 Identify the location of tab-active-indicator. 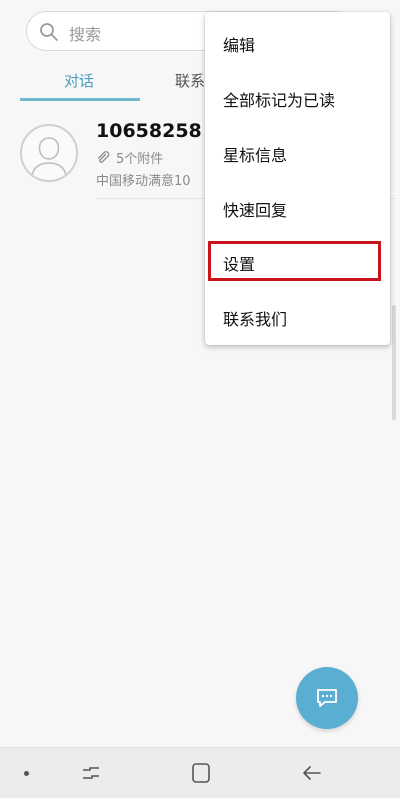
(80, 99).